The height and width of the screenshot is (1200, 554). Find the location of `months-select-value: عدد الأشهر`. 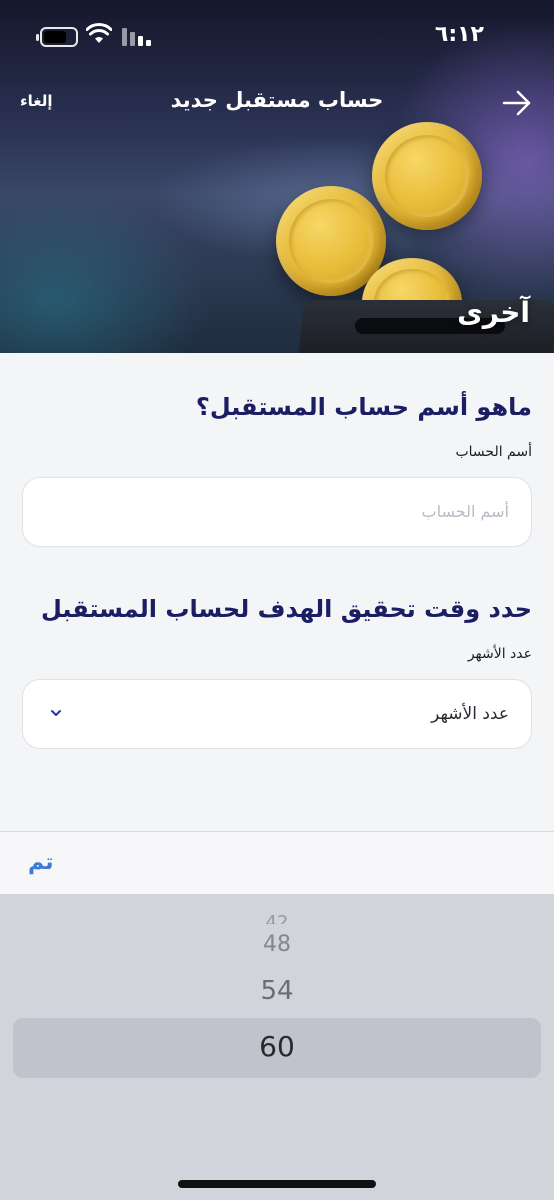

months-select-value: عدد الأشهر is located at coordinates (470, 714).